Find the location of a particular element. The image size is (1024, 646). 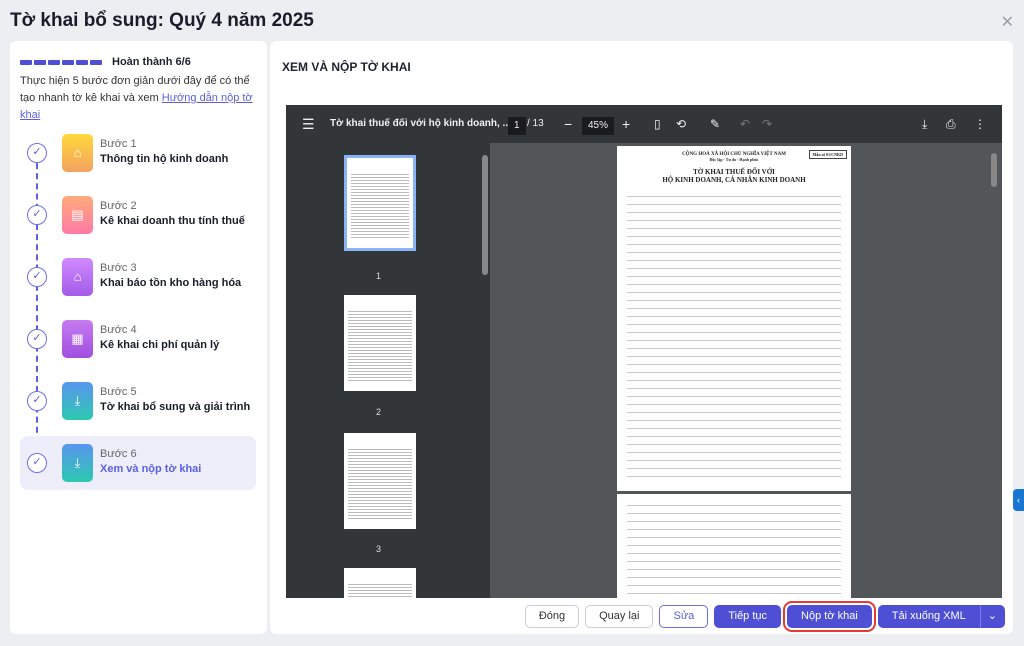

step-1: ✓ ⌂ Bước 1 Thông tin hộ kinh doanh is located at coordinates (138, 153).